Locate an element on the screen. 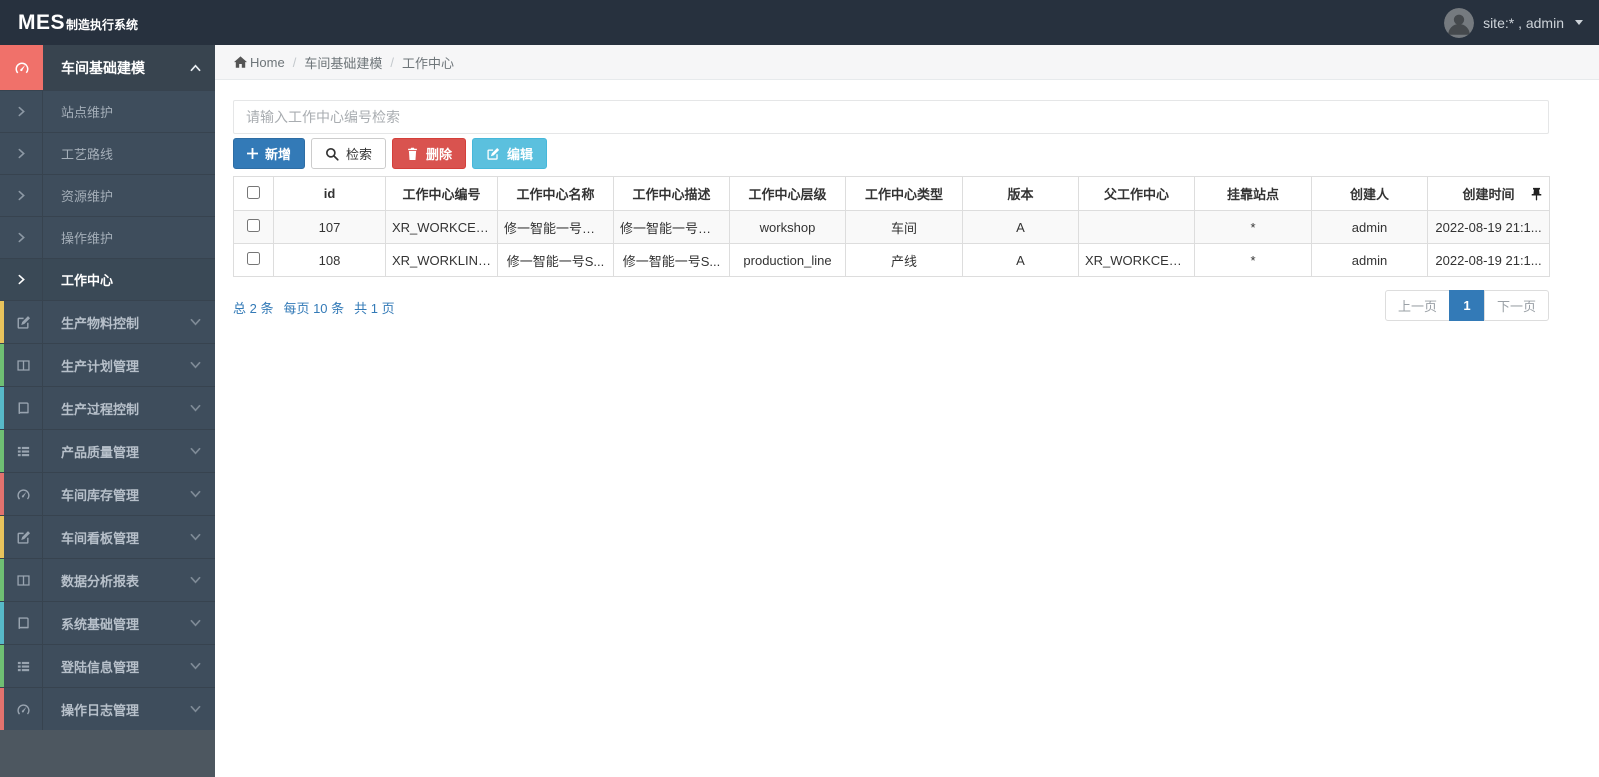  sidebar-item-station-maintenance: 站点维护 is located at coordinates (107, 111).